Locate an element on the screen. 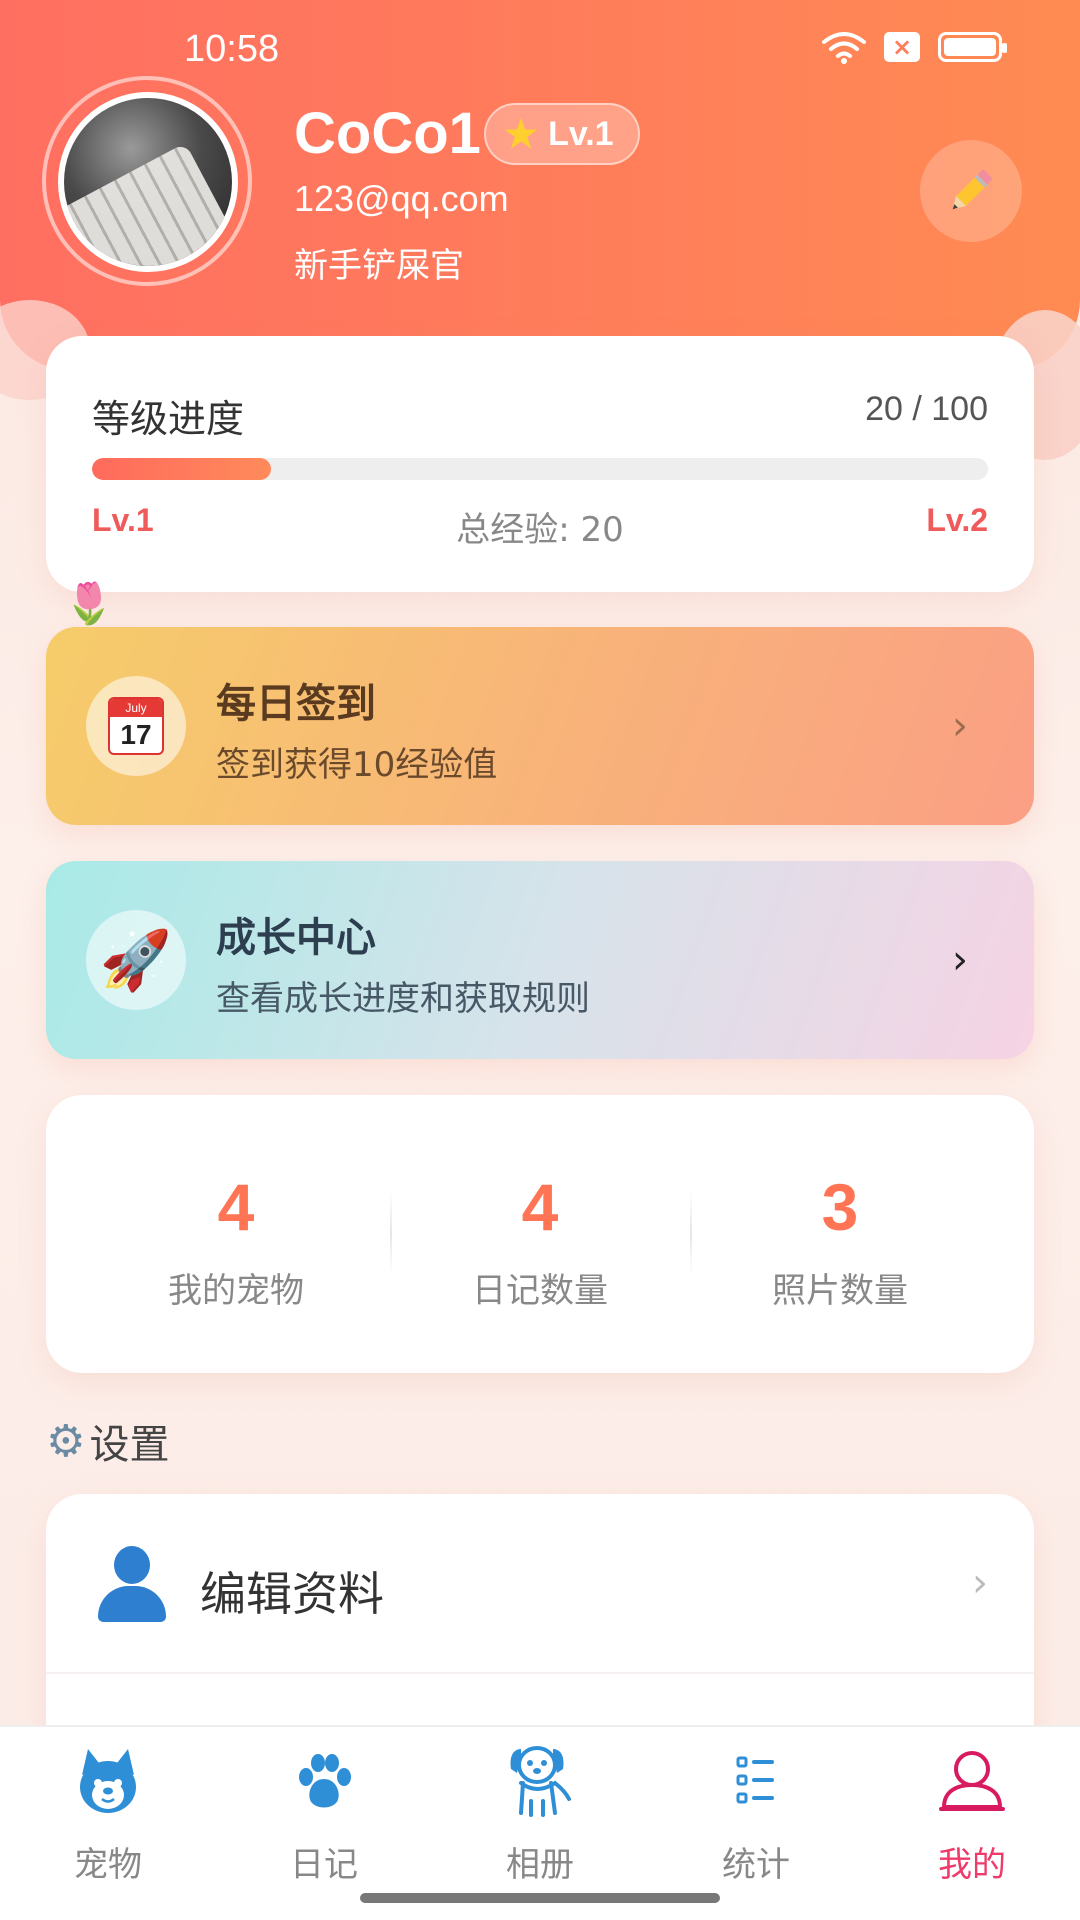 The width and height of the screenshot is (1080, 1920). level-progress-ratio: 20 / 100 is located at coordinates (926, 409).